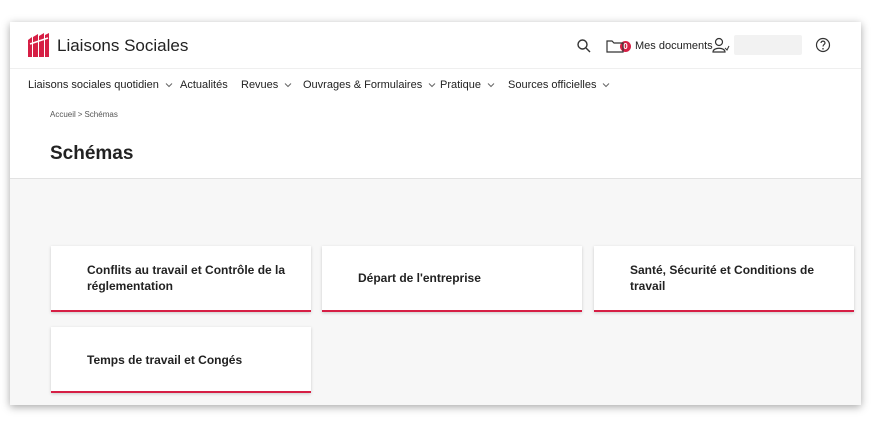 This screenshot has height=427, width=884. I want to click on nav-item-actualites: Actualités, so click(204, 85).